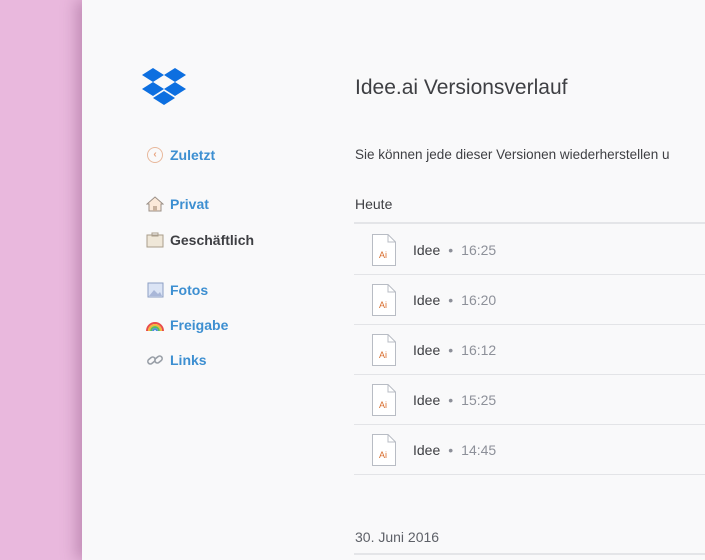 The image size is (705, 560). What do you see at coordinates (397, 537) in the screenshot?
I see `group-heading: 30. Juni 2016` at bounding box center [397, 537].